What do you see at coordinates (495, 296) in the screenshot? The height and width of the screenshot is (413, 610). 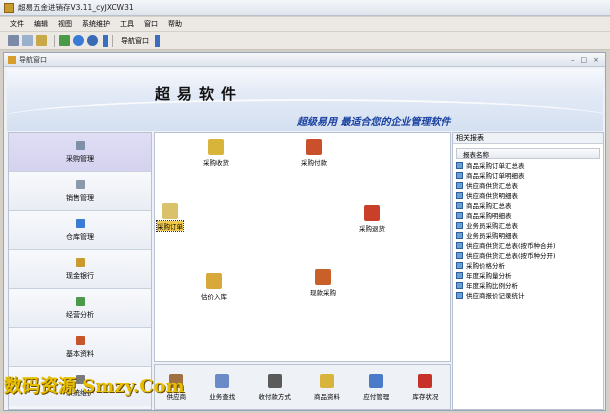 I see `report-label: 供应商报价记录统计` at bounding box center [495, 296].